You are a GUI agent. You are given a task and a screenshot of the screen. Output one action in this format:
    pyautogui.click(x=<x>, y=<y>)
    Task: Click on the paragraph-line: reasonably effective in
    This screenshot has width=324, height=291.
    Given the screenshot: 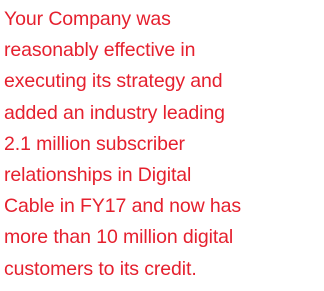 What is the action you would take?
    pyautogui.click(x=100, y=50)
    